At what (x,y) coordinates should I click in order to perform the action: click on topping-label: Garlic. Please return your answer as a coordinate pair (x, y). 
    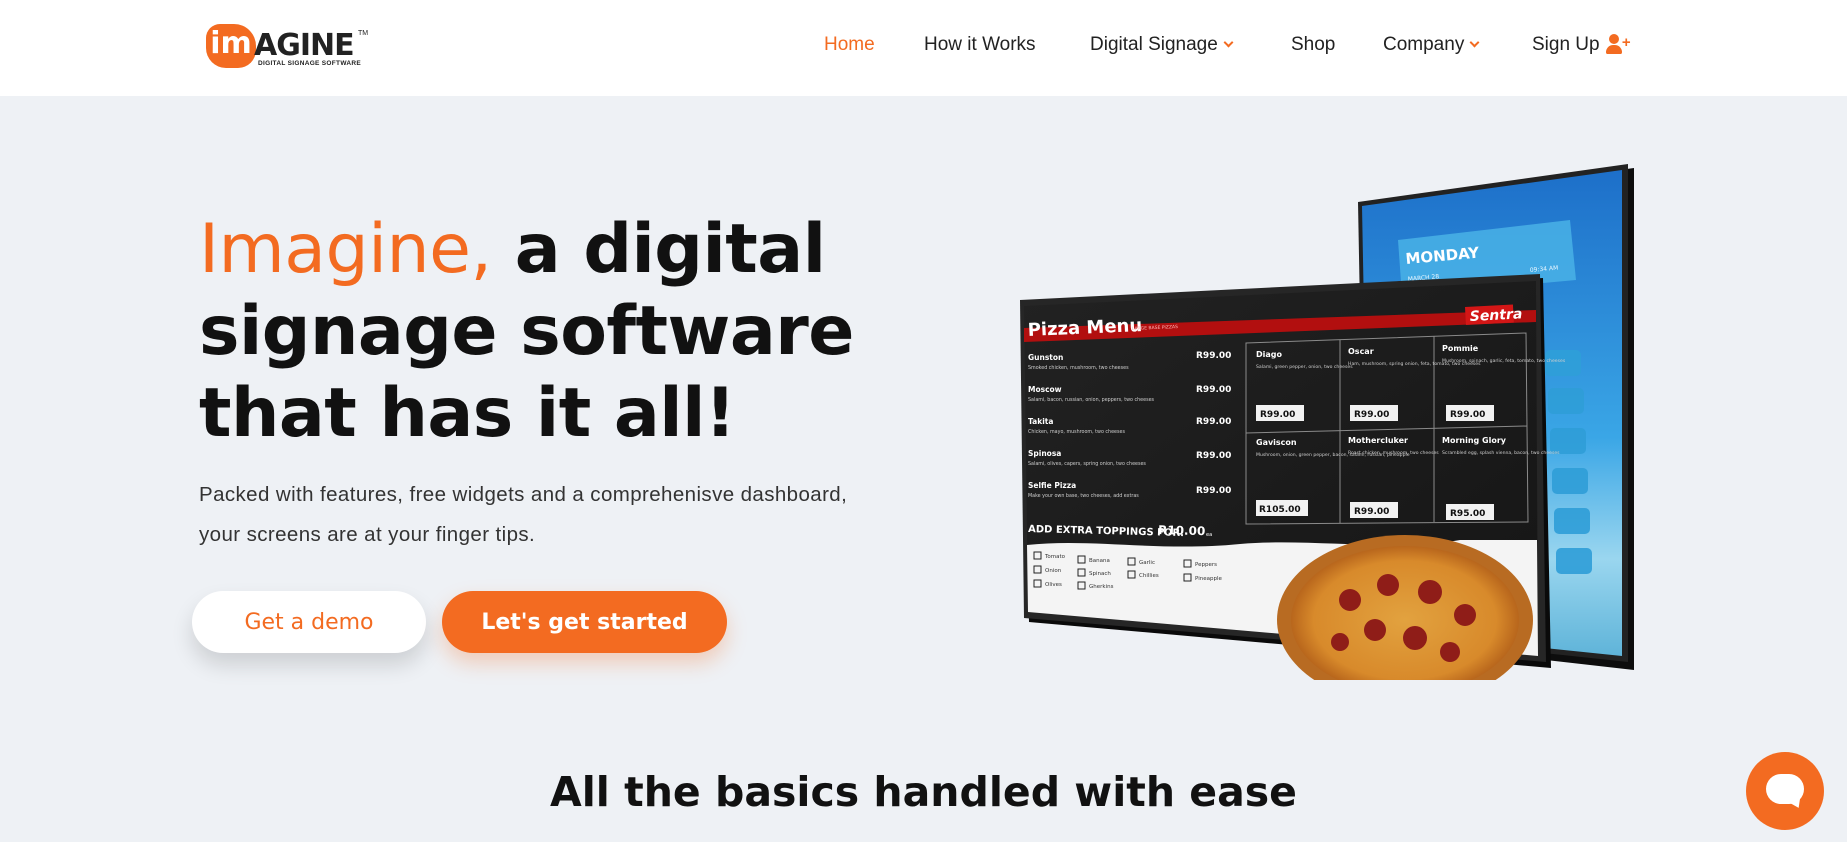
    Looking at the image, I should click on (1147, 563).